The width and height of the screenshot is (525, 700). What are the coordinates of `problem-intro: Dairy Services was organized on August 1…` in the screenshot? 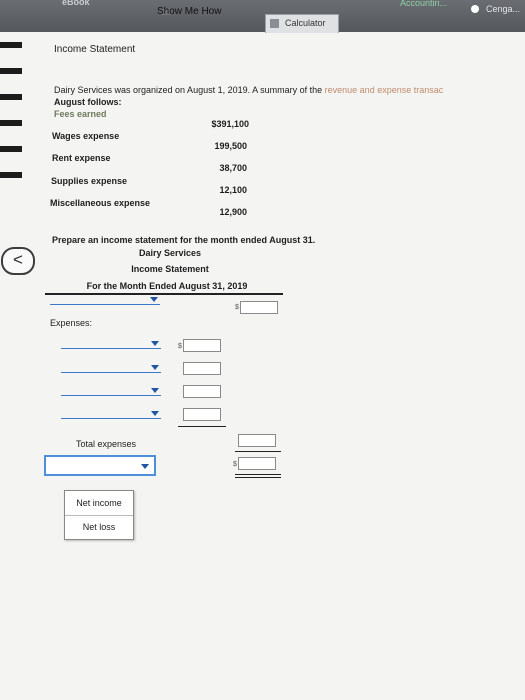 It's located at (248, 90).